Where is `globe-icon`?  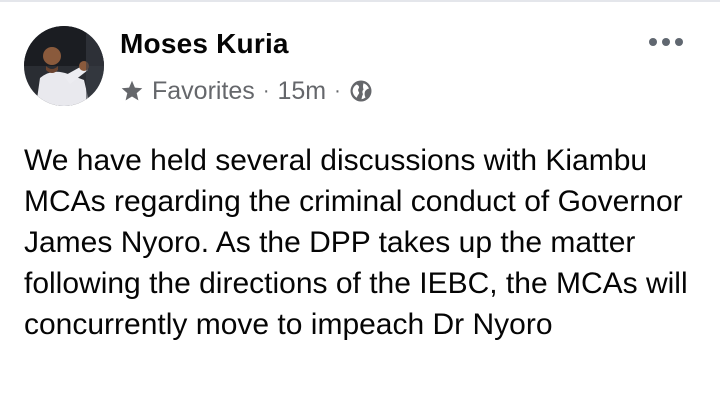 globe-icon is located at coordinates (361, 91).